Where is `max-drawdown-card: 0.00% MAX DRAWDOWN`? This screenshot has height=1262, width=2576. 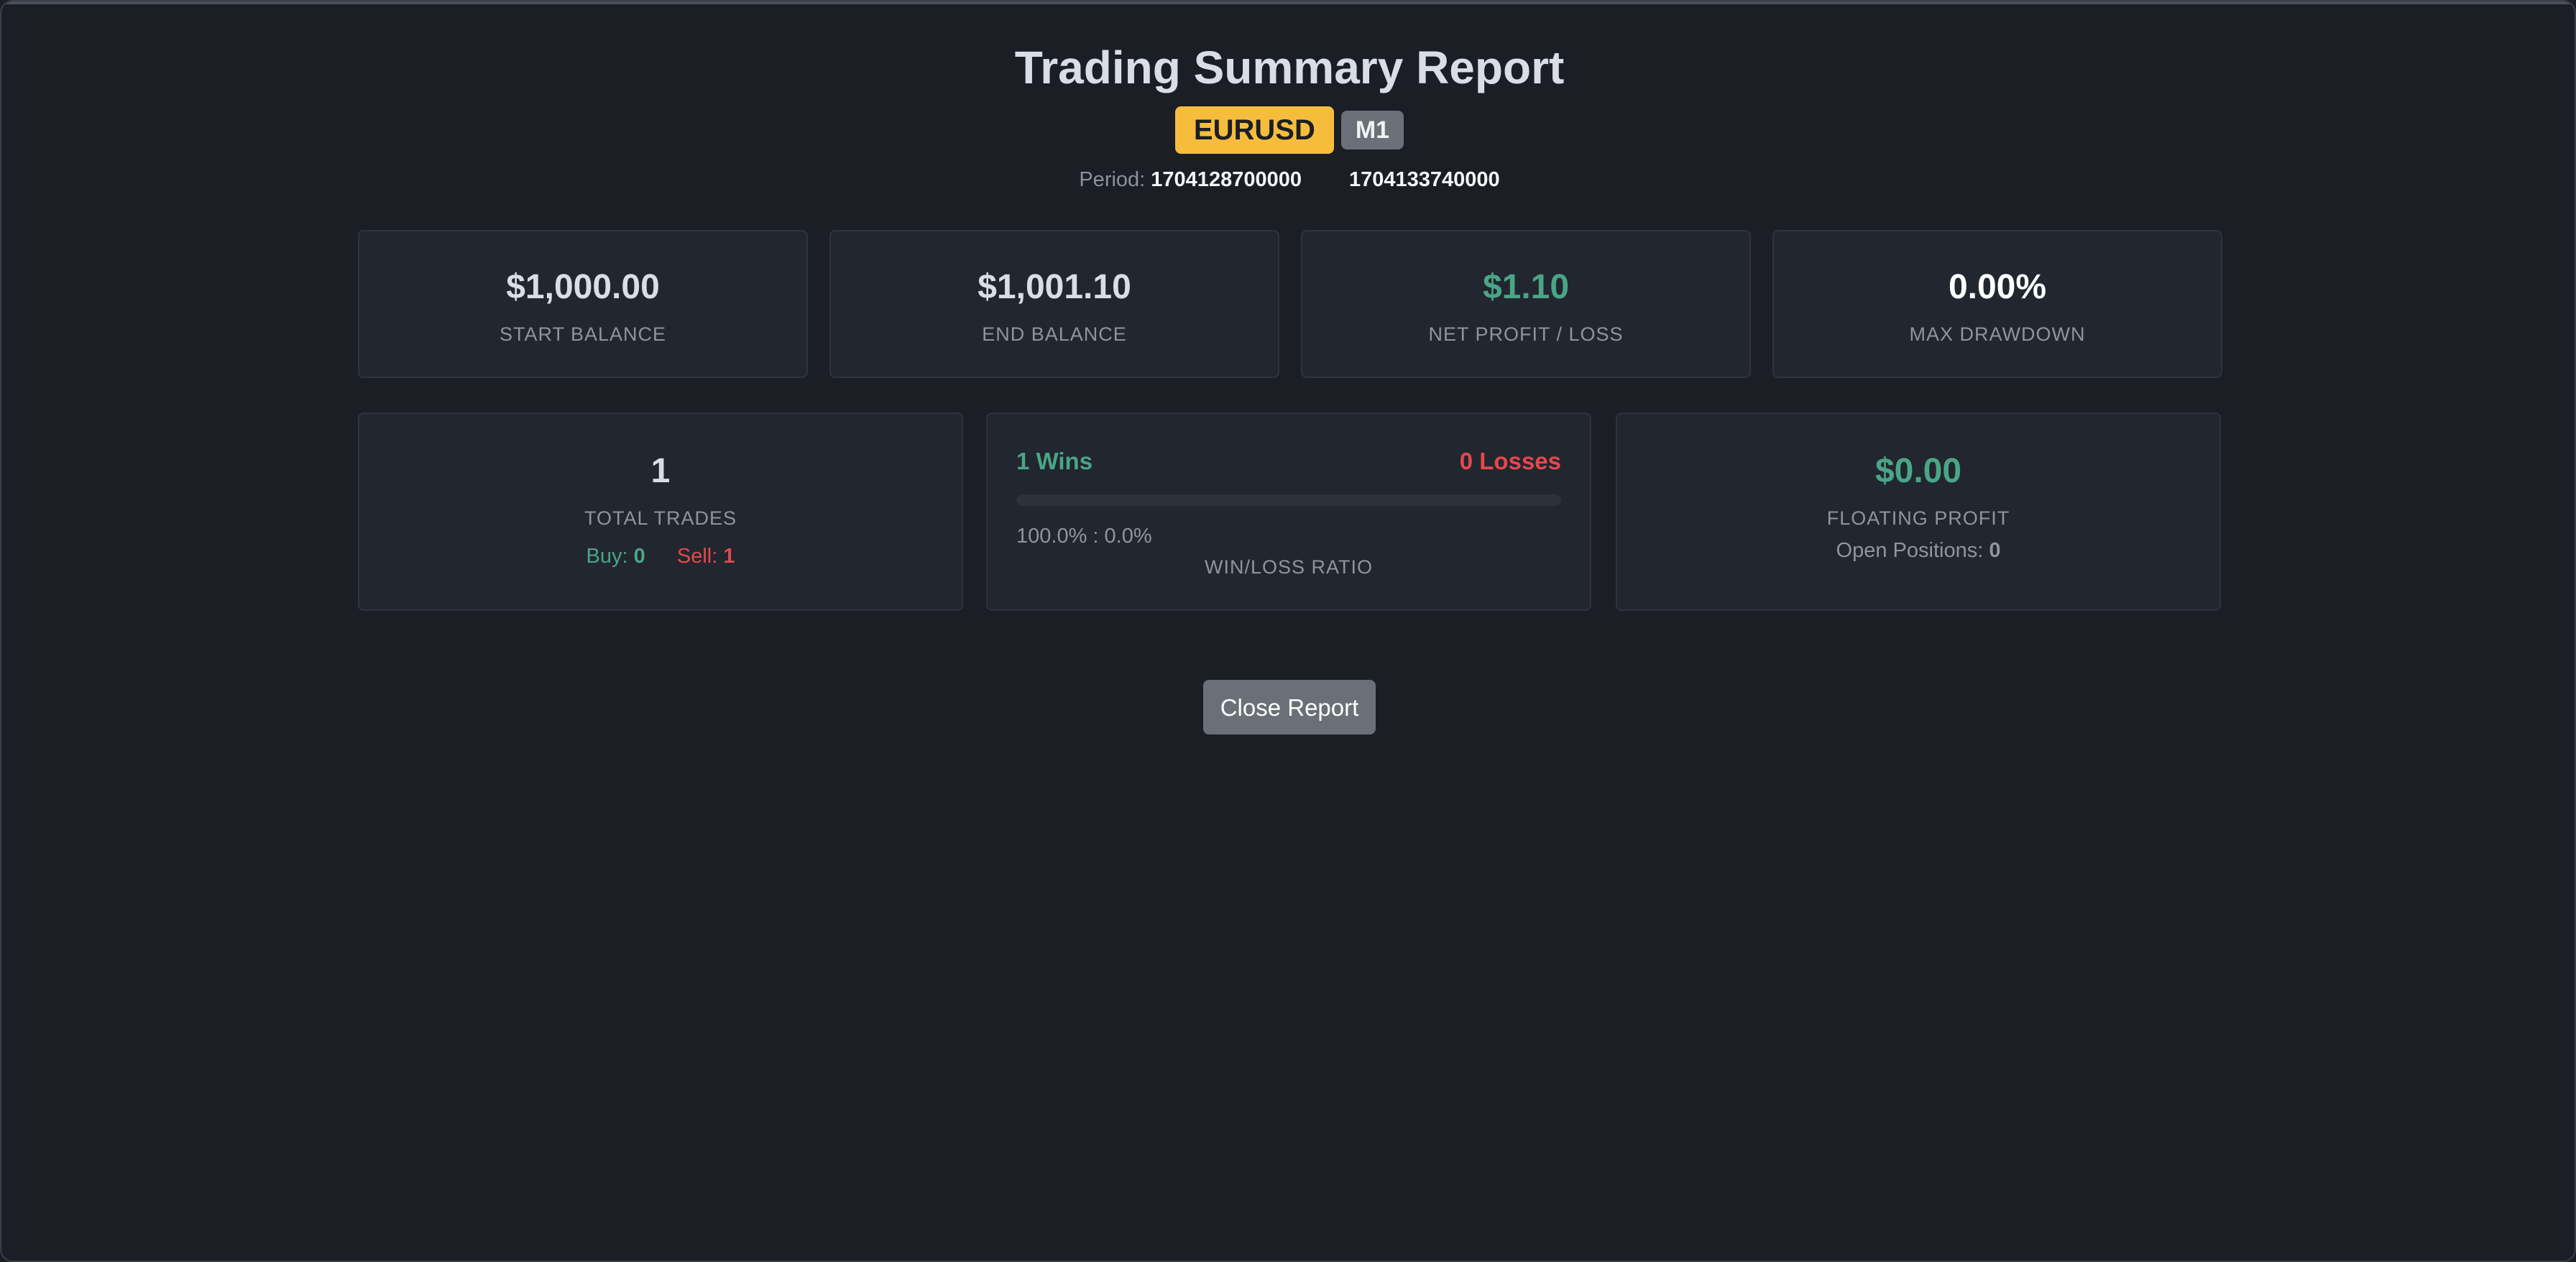
max-drawdown-card: 0.00% MAX DRAWDOWN is located at coordinates (1997, 304).